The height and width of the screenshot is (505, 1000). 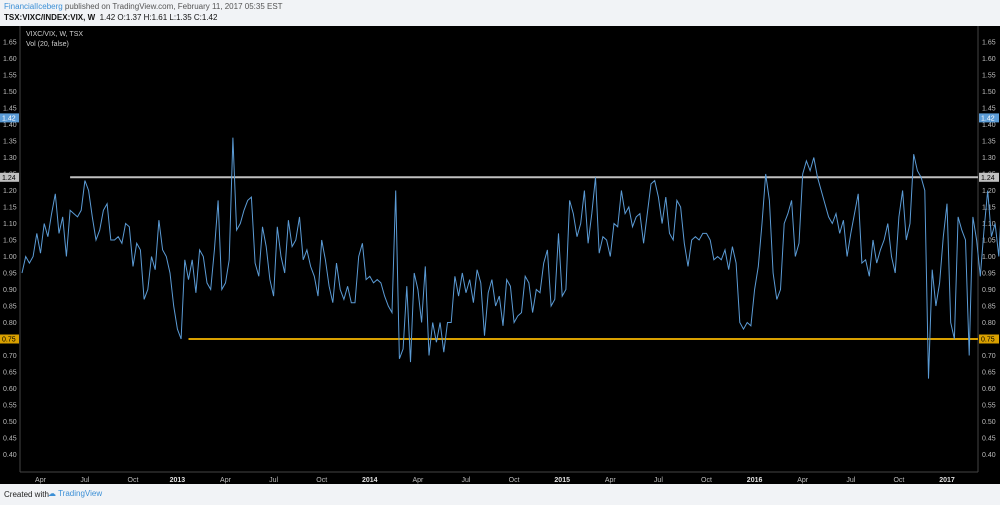 I want to click on y-tick-label-right: 1.55, so click(x=989, y=76).